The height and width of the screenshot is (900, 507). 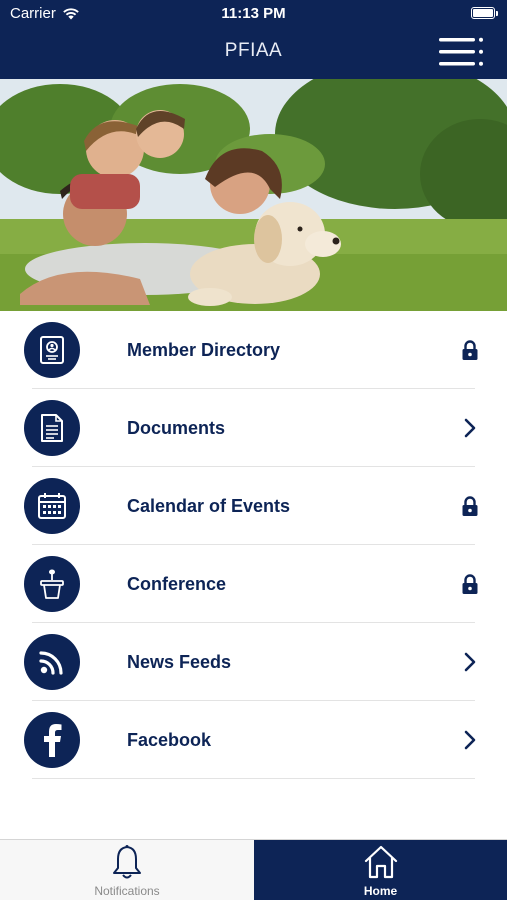 I want to click on status-bar: Carrier 11:13 PM, so click(x=253, y=14).